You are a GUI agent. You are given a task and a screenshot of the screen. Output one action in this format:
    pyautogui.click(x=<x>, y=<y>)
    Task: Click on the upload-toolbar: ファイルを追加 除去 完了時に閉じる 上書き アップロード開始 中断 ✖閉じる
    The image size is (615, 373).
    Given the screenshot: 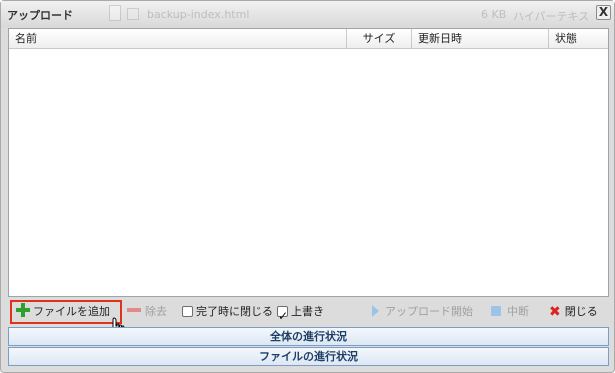 What is the action you would take?
    pyautogui.click(x=307, y=314)
    